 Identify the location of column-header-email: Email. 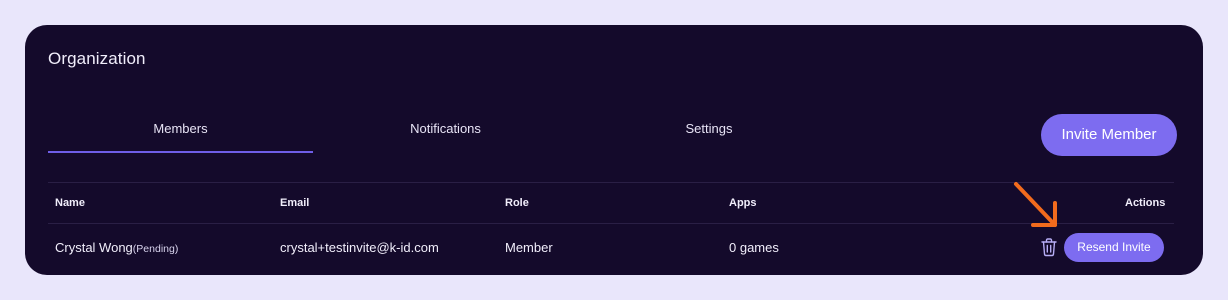
(295, 203).